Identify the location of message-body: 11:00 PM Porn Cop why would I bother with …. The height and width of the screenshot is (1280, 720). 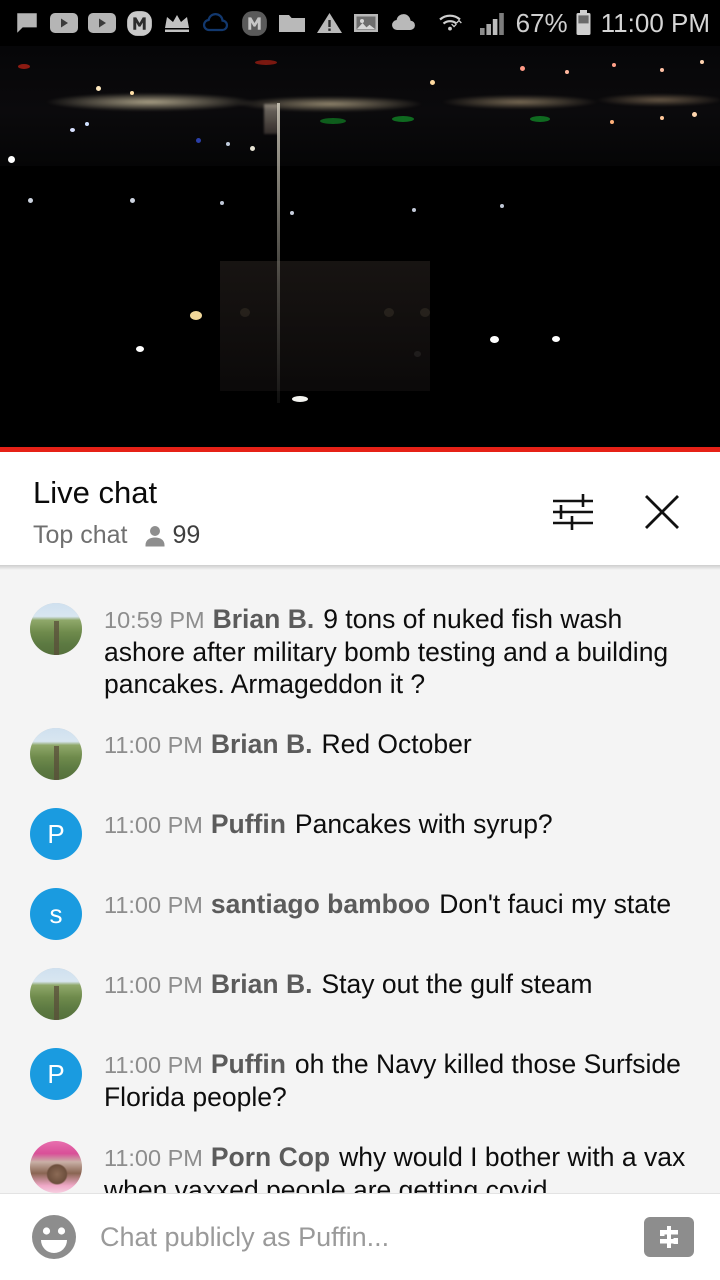
(389, 1164).